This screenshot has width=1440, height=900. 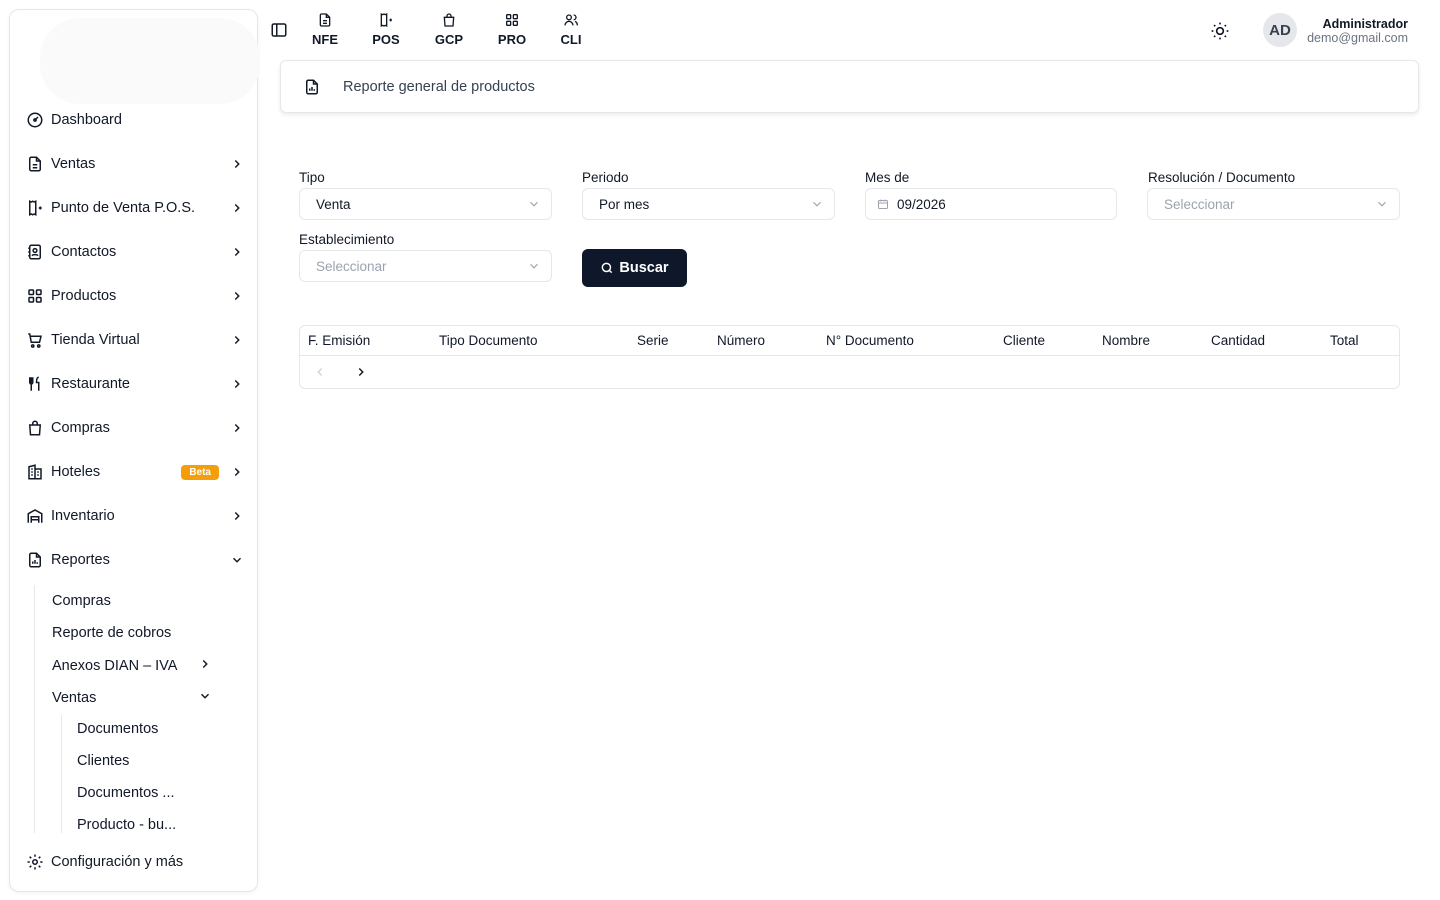 I want to click on gauge-icon, so click(x=35, y=120).